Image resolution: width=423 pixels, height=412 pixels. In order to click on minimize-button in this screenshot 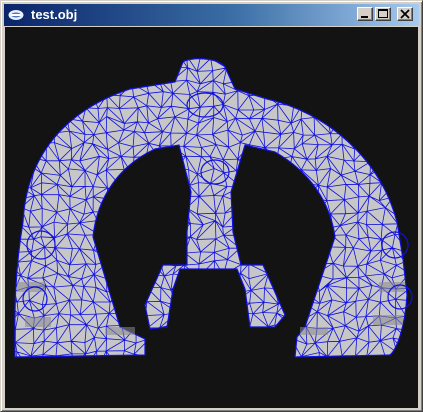, I will do `click(365, 14)`.